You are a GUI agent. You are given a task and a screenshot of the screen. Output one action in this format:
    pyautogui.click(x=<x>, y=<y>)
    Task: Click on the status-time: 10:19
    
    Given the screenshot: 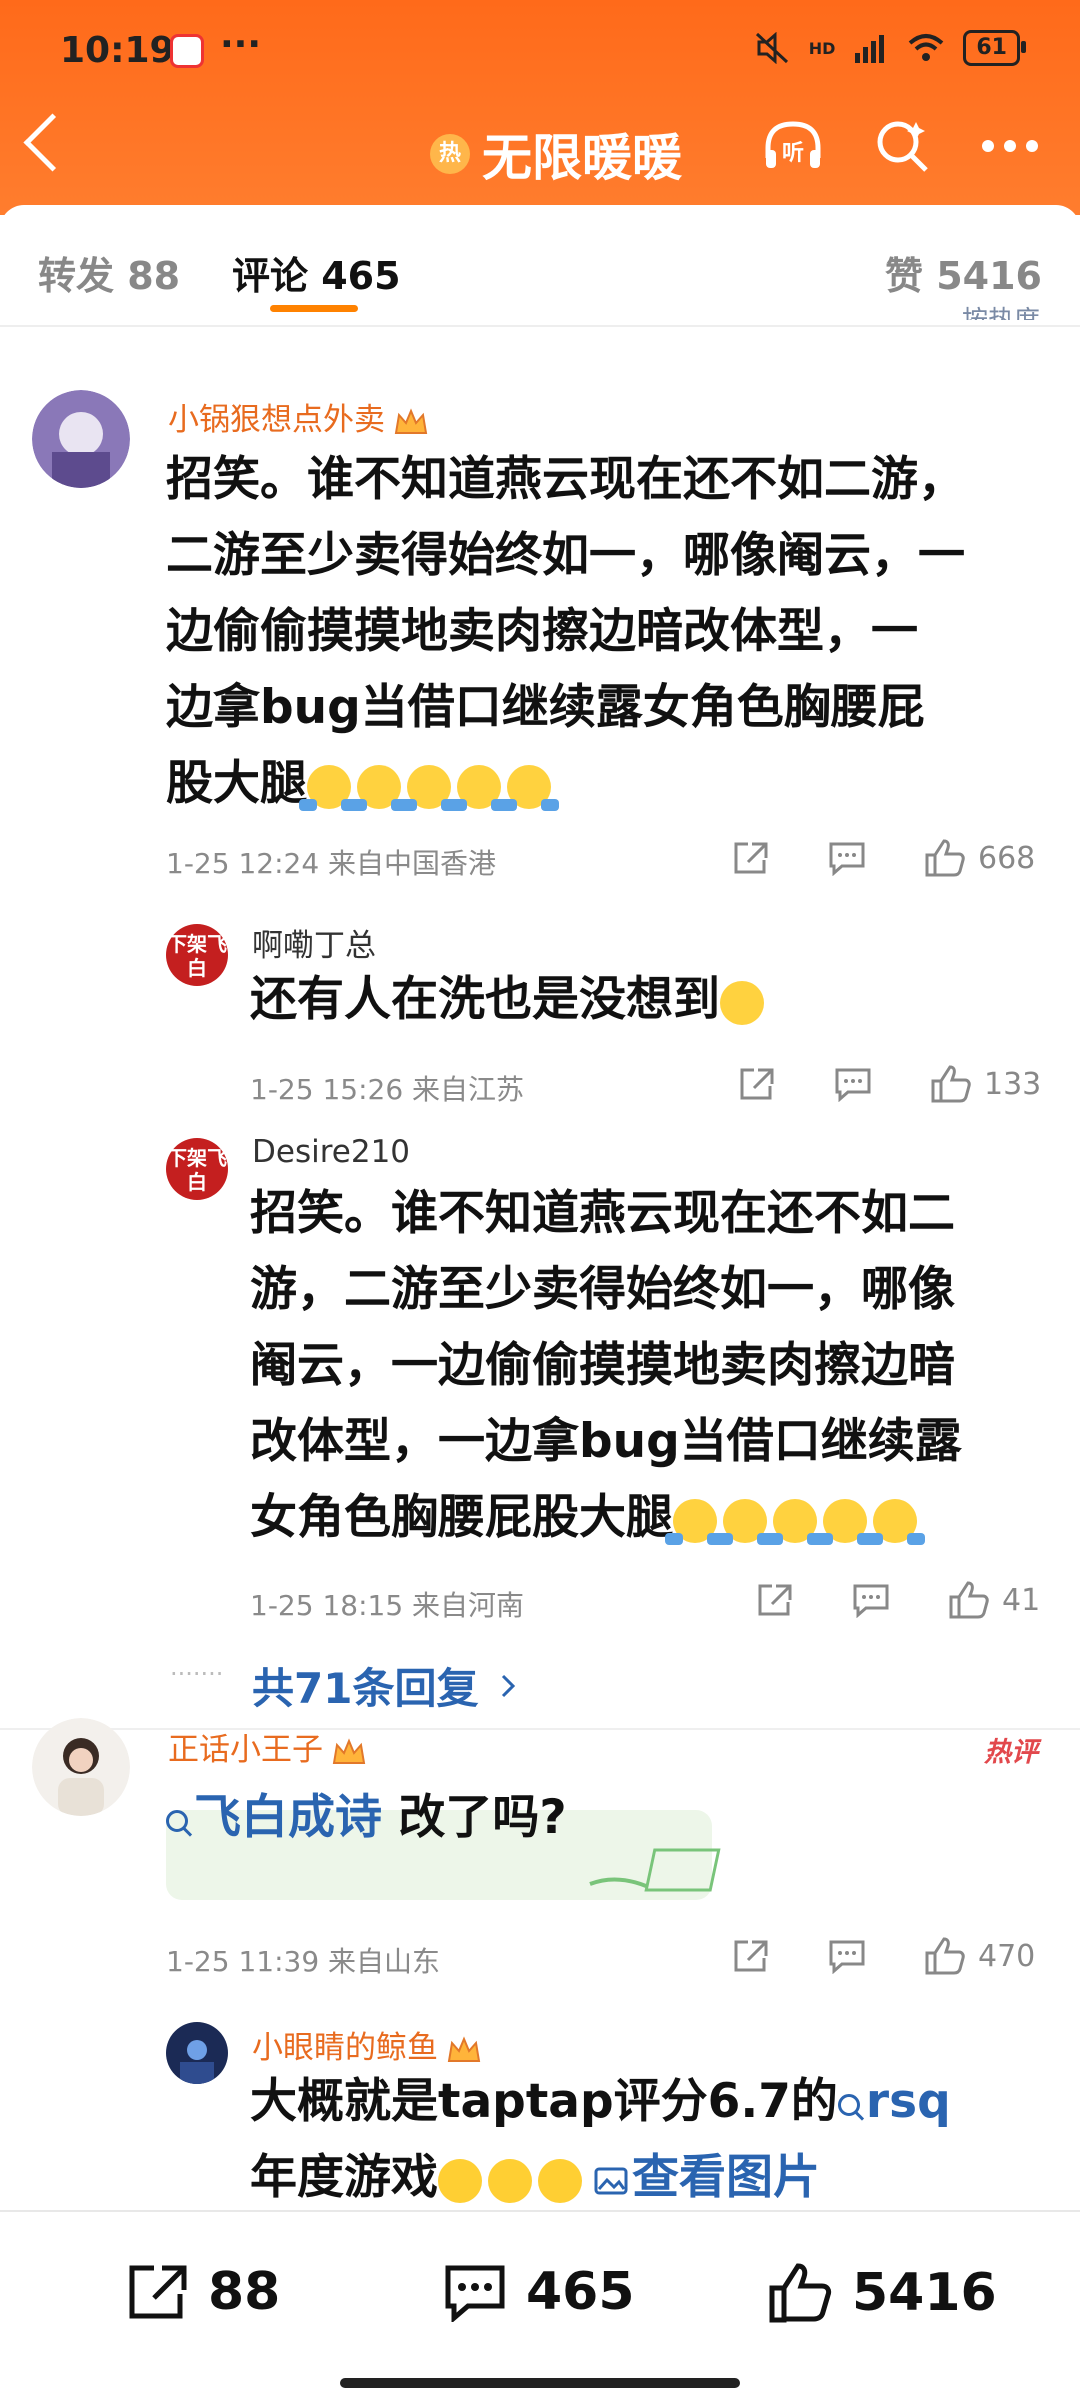 What is the action you would take?
    pyautogui.click(x=117, y=50)
    